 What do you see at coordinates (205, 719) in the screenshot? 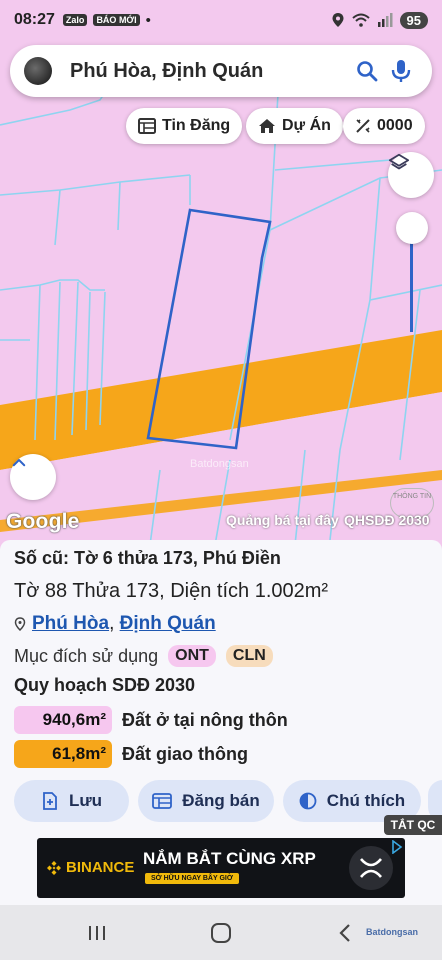
I see `area-label: Đất ở tại nông thôn` at bounding box center [205, 719].